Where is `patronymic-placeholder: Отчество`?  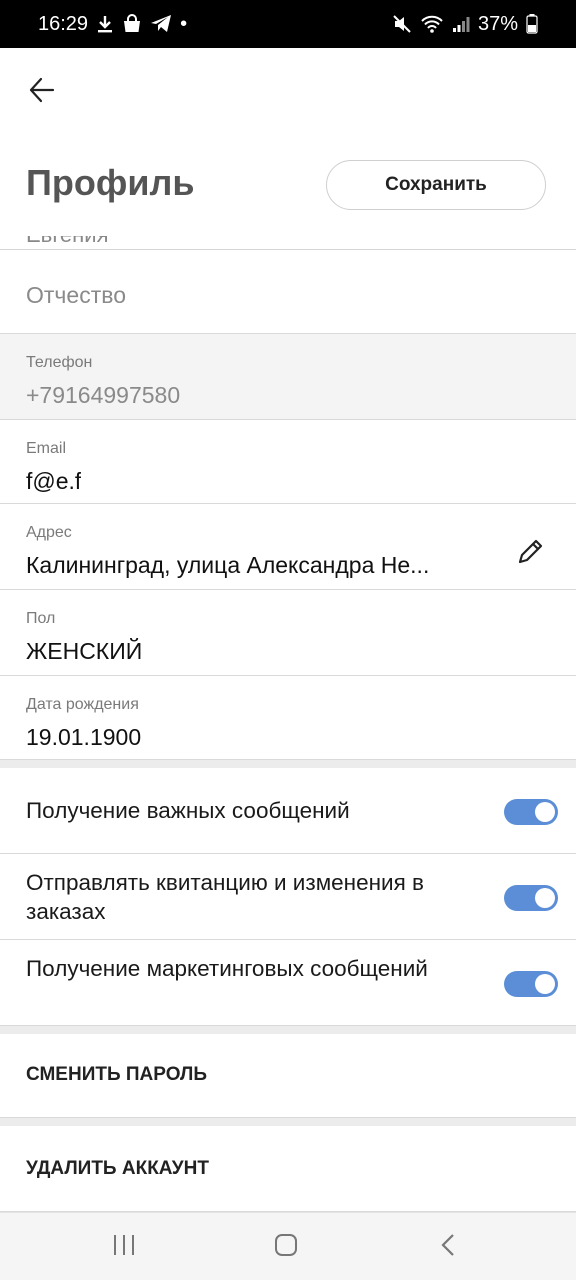 patronymic-placeholder: Отчество is located at coordinates (76, 295).